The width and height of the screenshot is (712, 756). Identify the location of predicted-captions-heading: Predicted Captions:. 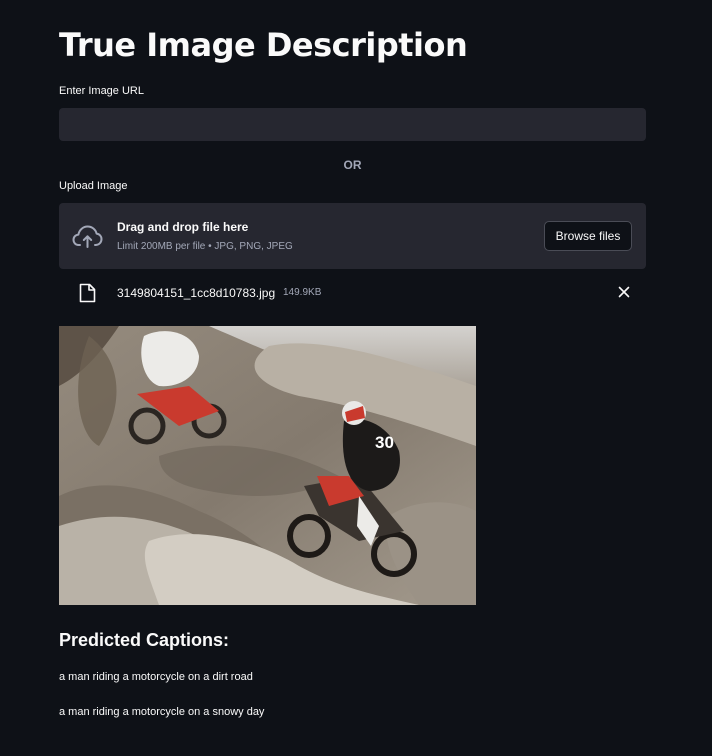
(144, 640).